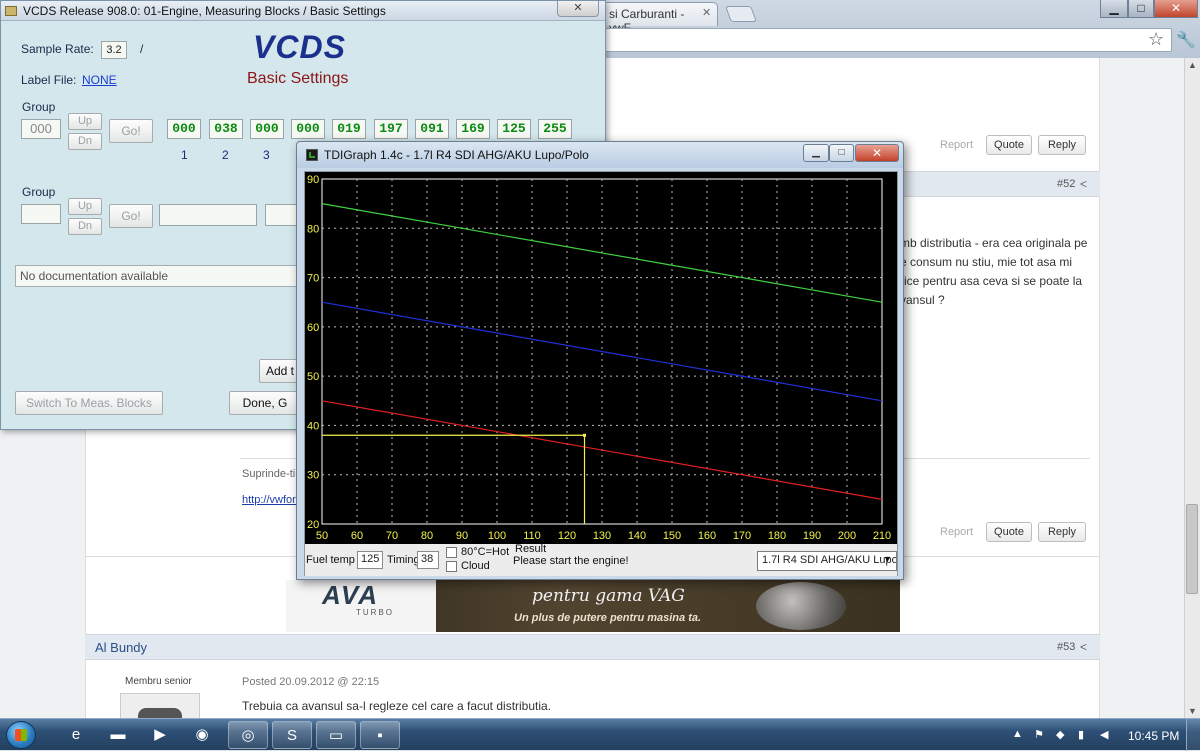 The height and width of the screenshot is (751, 1200). Describe the element at coordinates (21, 735) in the screenshot. I see `windows-logo-icon` at that location.